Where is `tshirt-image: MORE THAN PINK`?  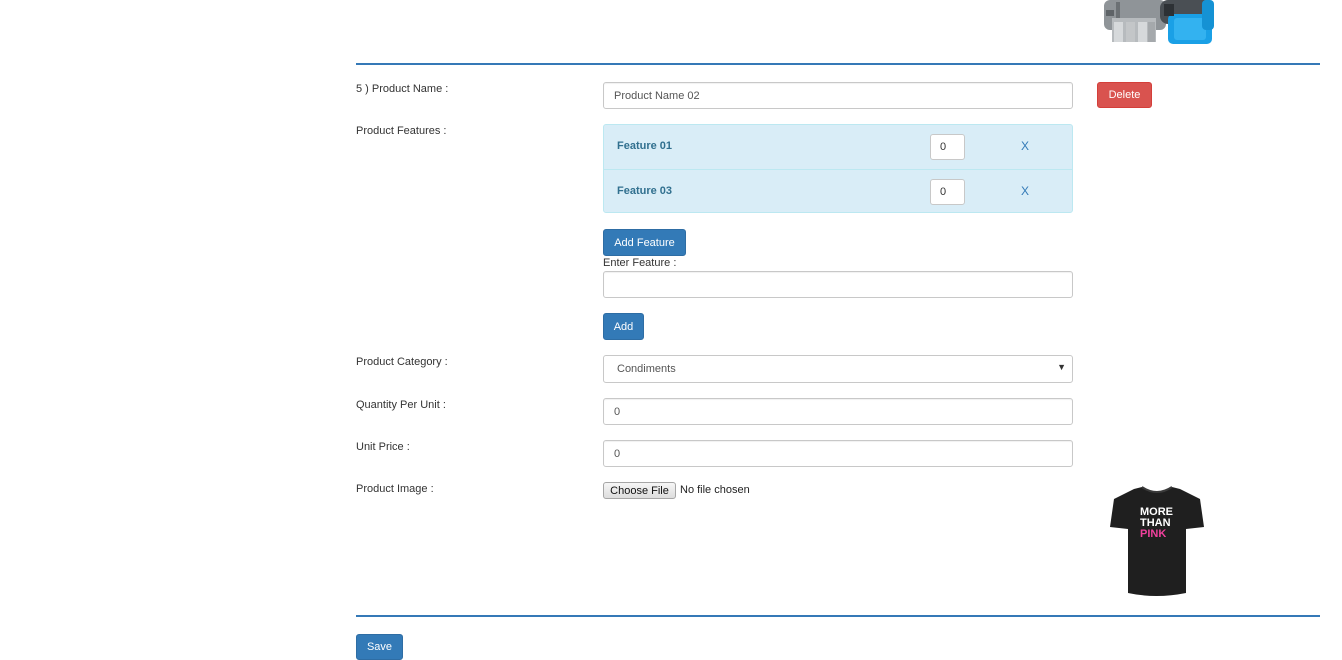 tshirt-image: MORE THAN PINK is located at coordinates (1157, 541).